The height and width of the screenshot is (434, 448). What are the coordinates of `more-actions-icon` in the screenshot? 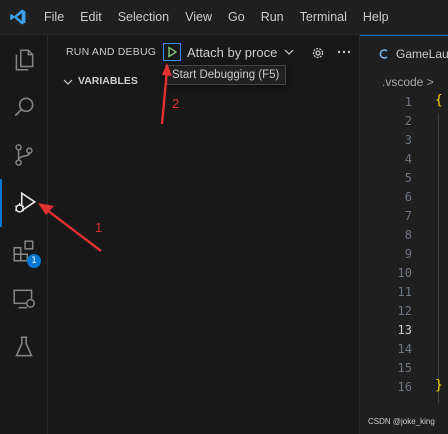 It's located at (344, 52).